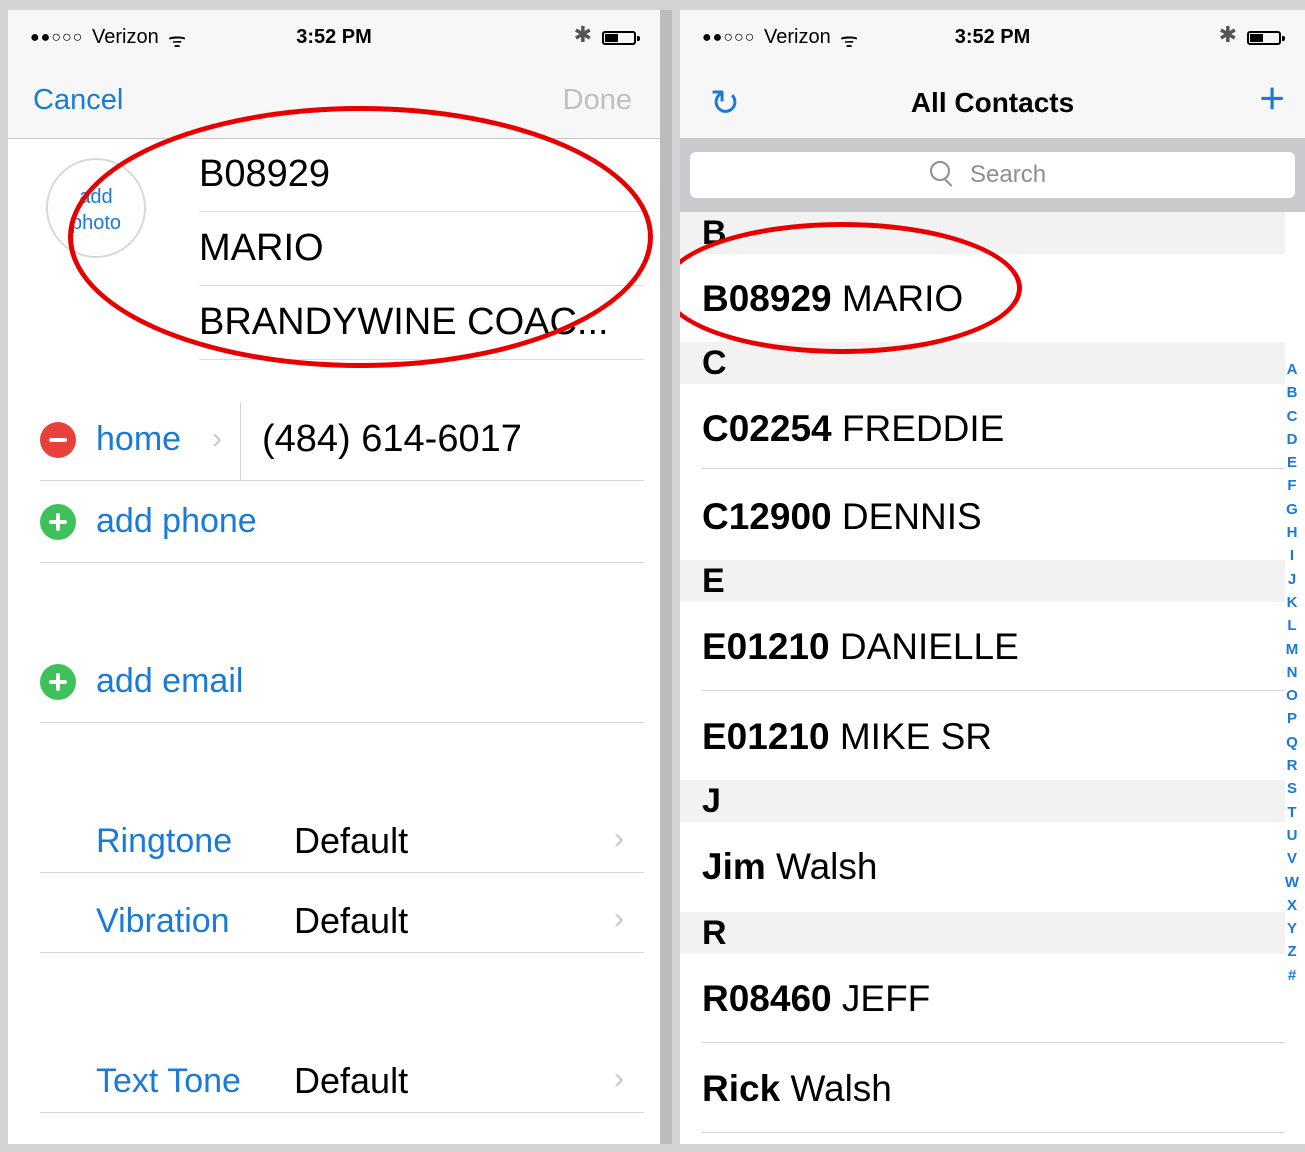 Image resolution: width=1305 pixels, height=1152 pixels. I want to click on index-letter: W, so click(1292, 882).